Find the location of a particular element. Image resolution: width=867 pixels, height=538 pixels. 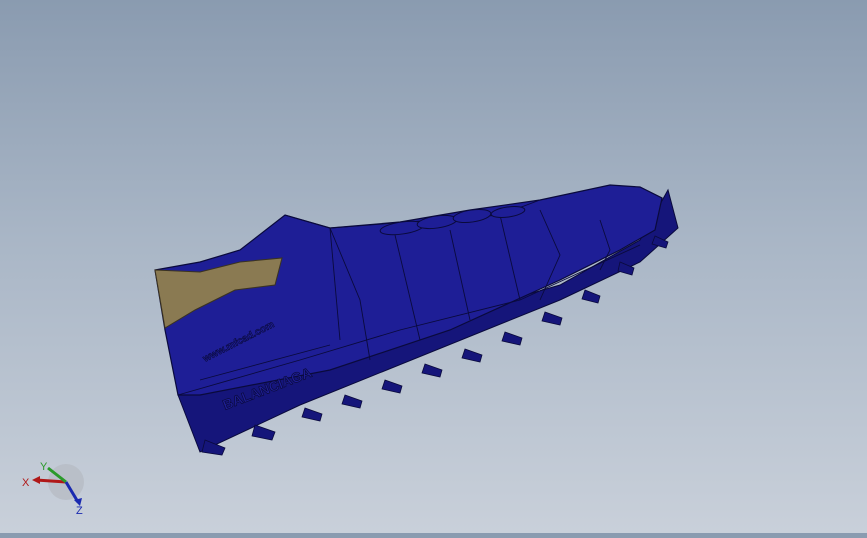

x-axis-label: X is located at coordinates (26, 483).